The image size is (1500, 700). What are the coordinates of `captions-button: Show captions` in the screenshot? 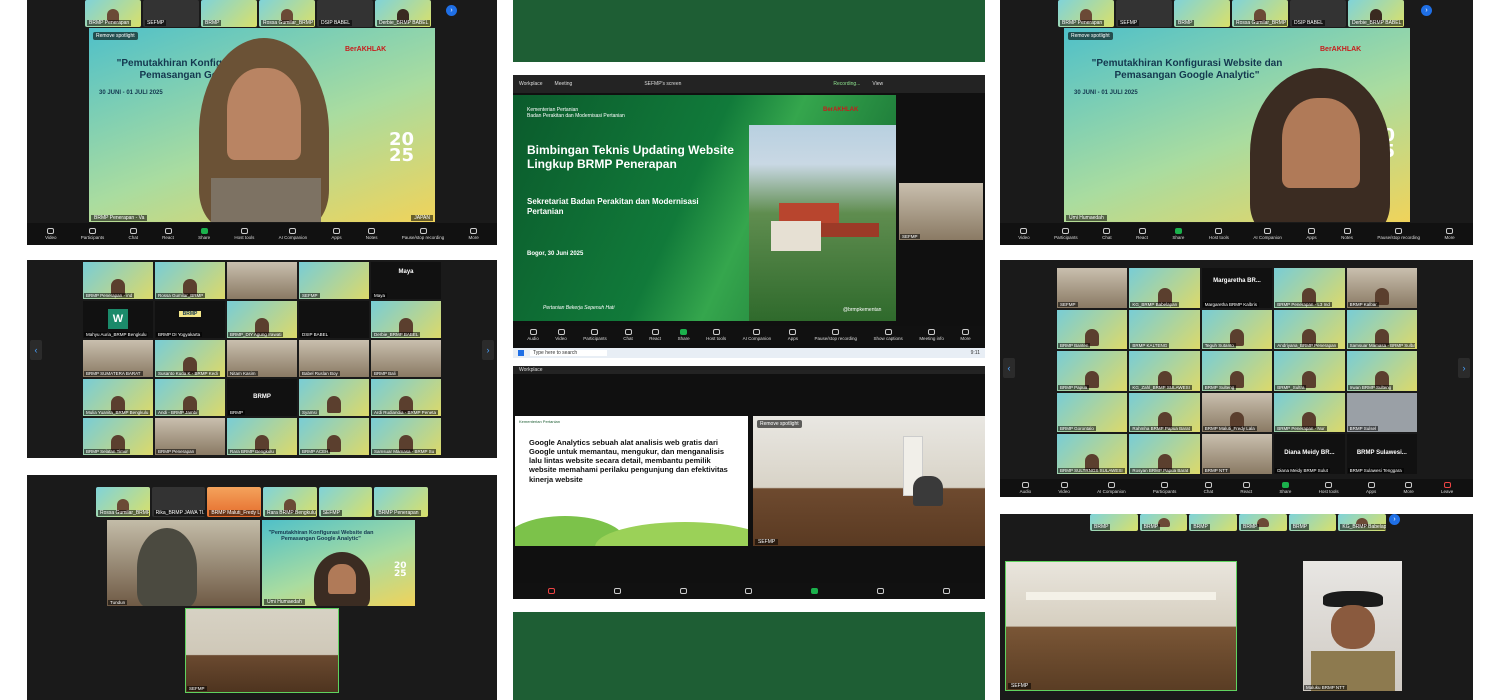 It's located at (888, 335).